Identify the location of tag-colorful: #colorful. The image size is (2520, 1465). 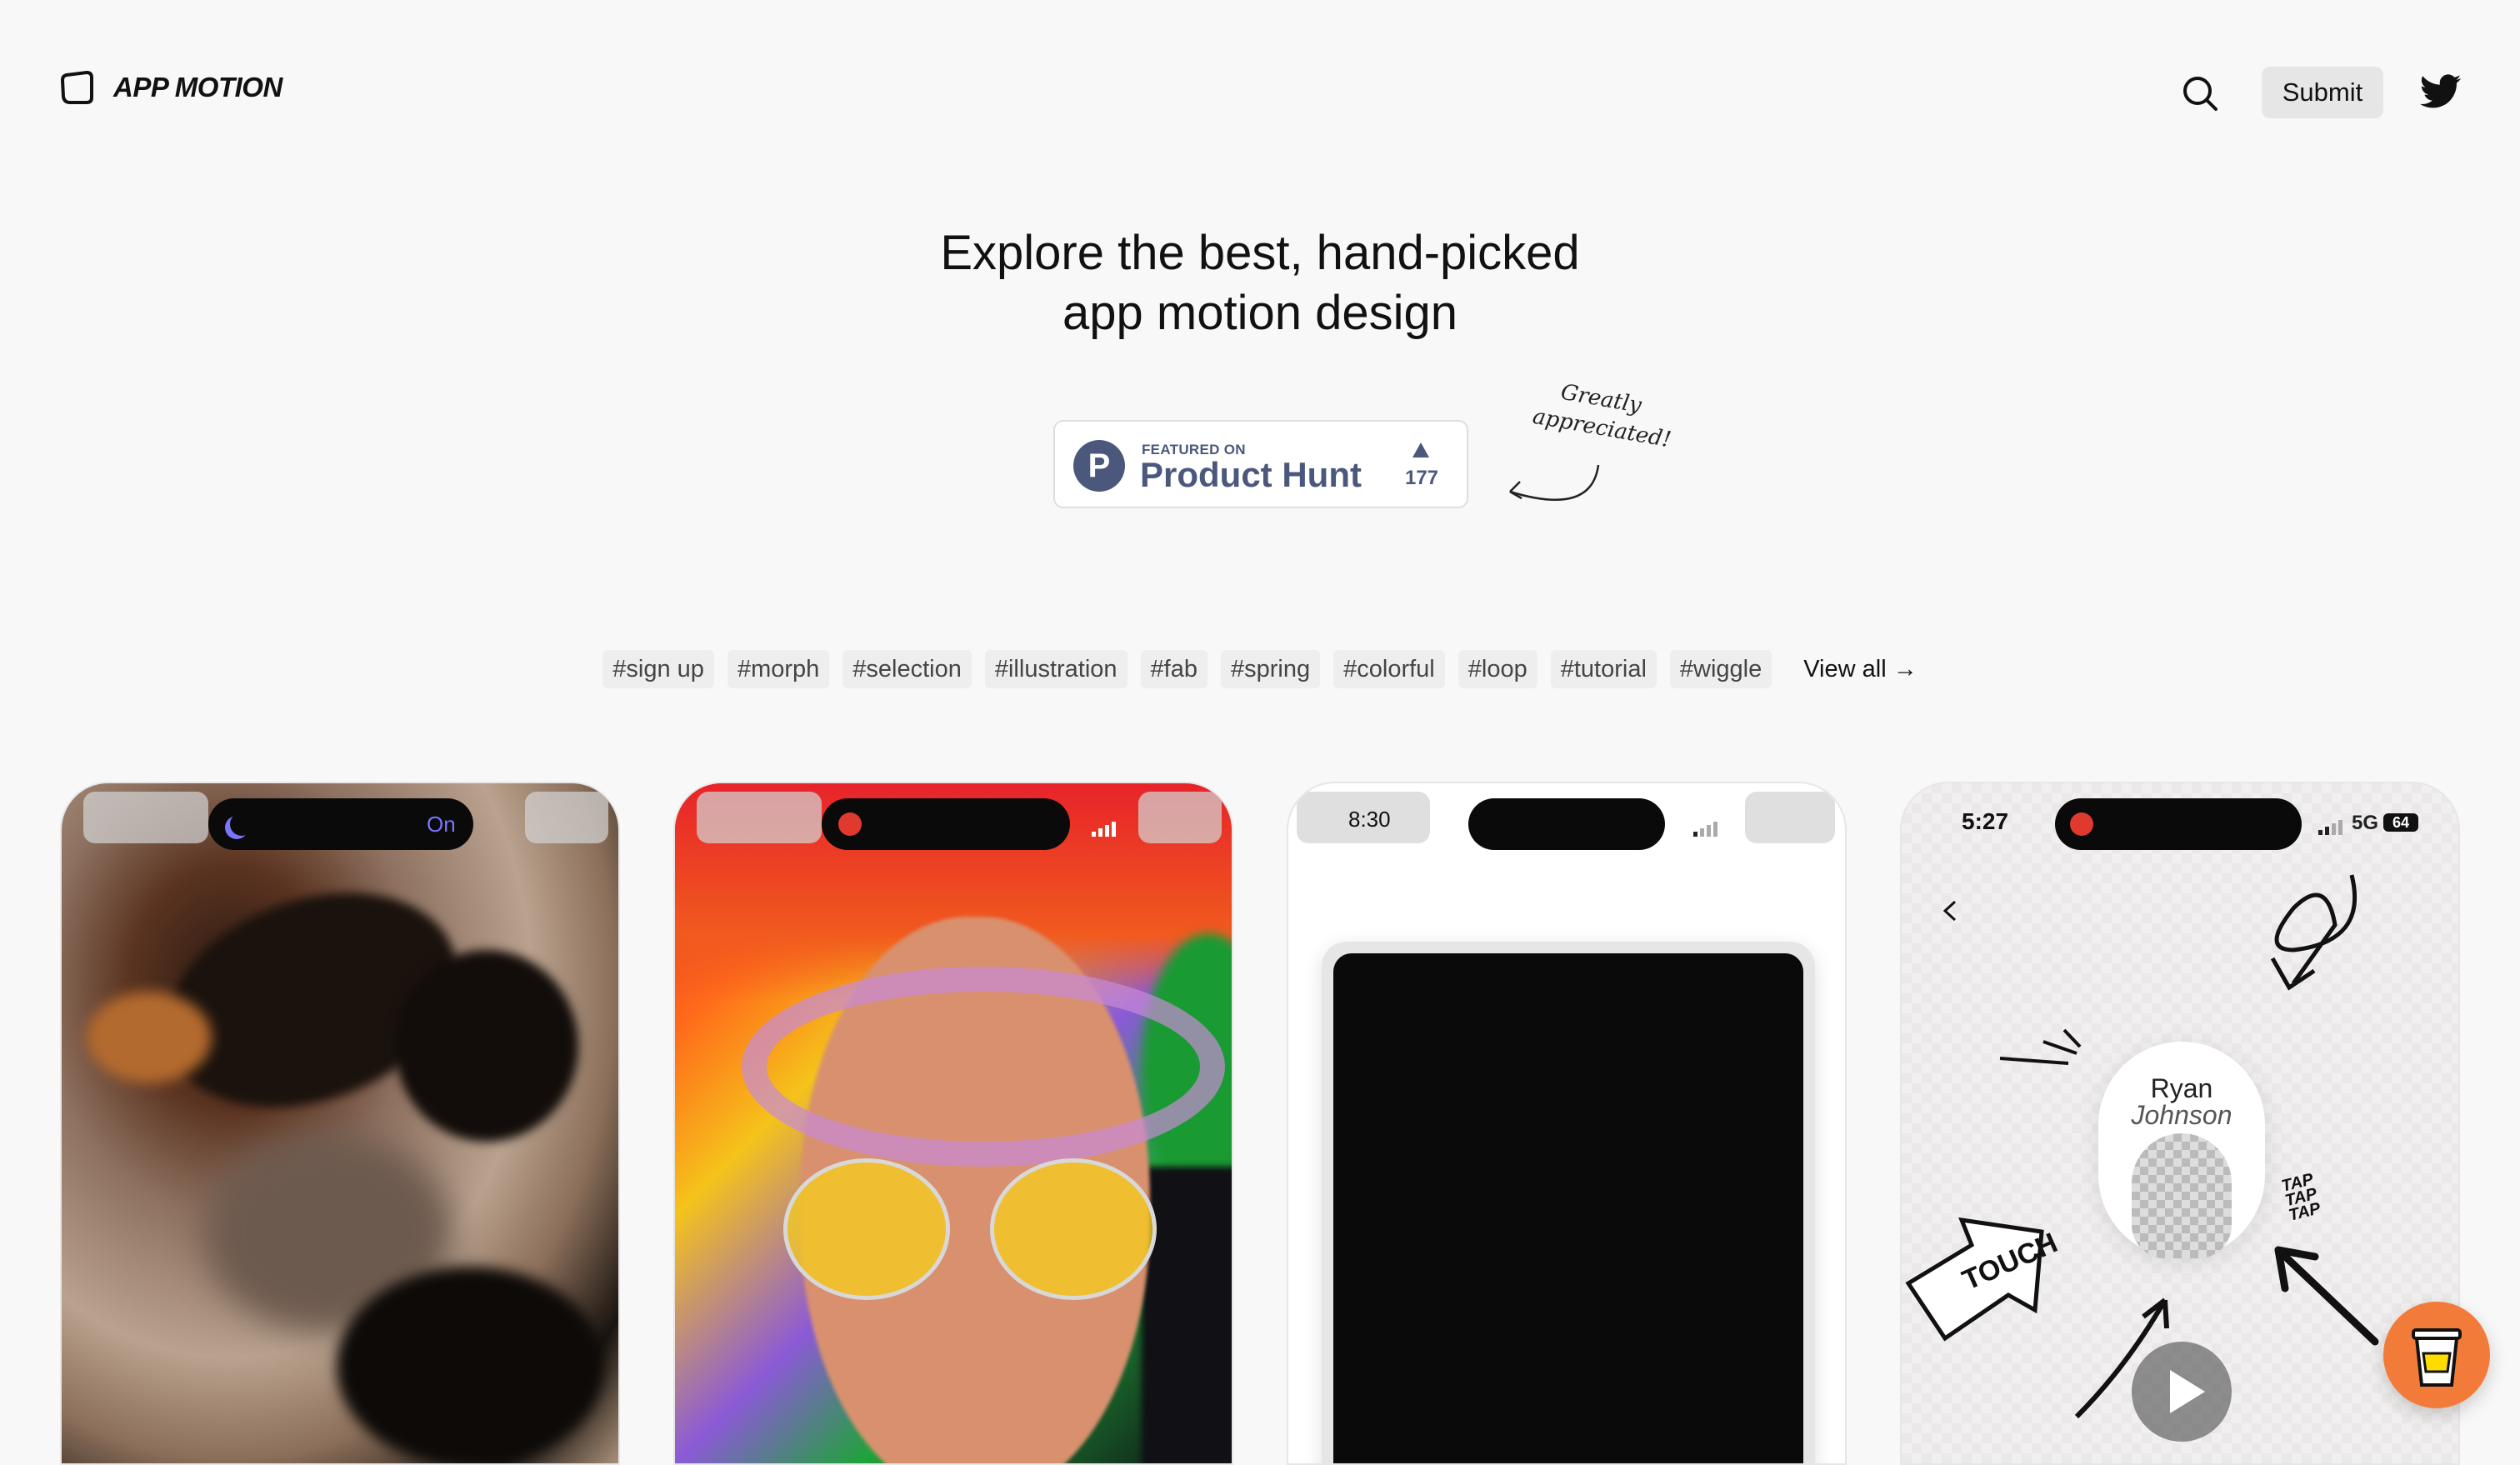
(1389, 669).